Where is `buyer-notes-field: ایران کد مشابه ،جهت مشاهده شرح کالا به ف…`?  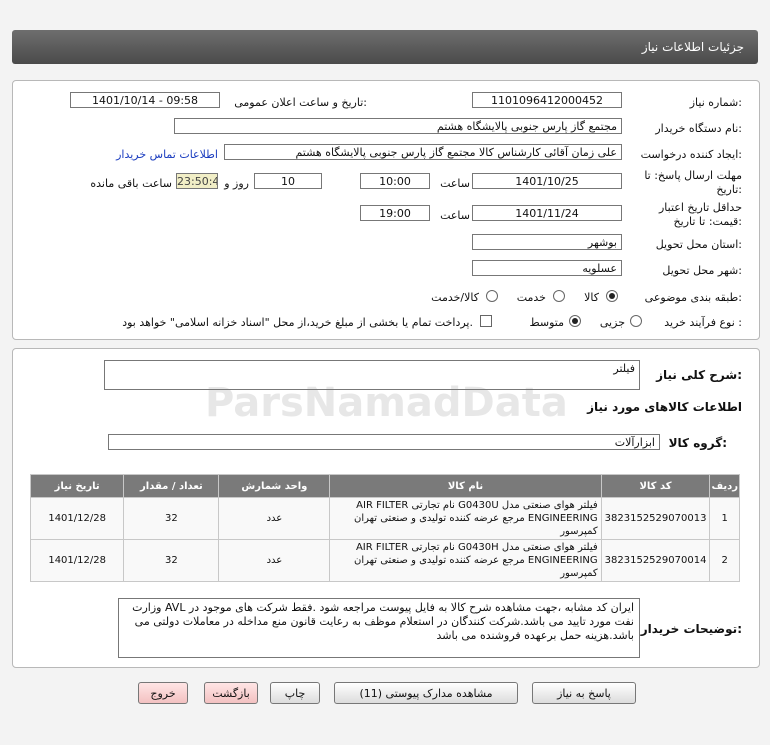
buyer-notes-field: ایران کد مشابه ،جهت مشاهده شرح کالا به ف… is located at coordinates (379, 628).